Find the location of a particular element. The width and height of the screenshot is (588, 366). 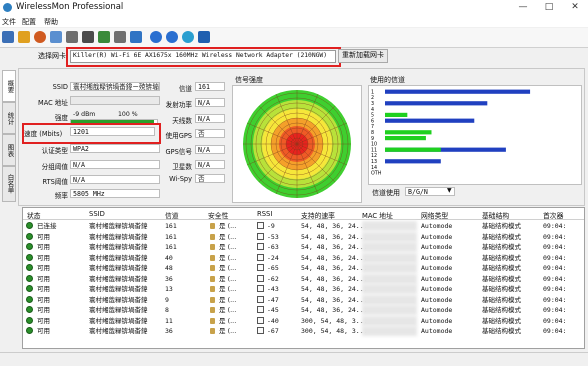

status-bar is located at coordinates (294, 359).